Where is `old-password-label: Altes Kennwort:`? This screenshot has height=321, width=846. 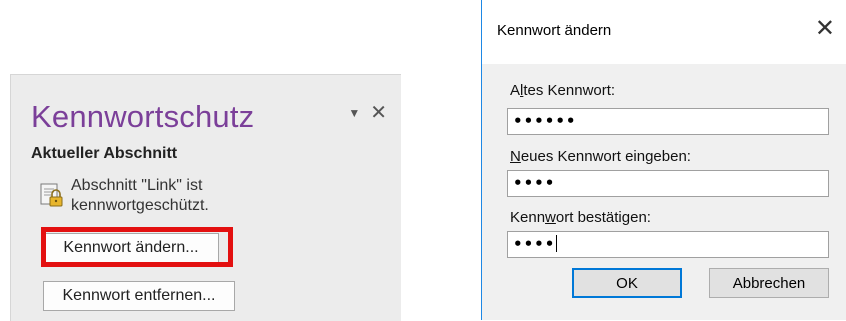
old-password-label: Altes Kennwort: is located at coordinates (563, 90).